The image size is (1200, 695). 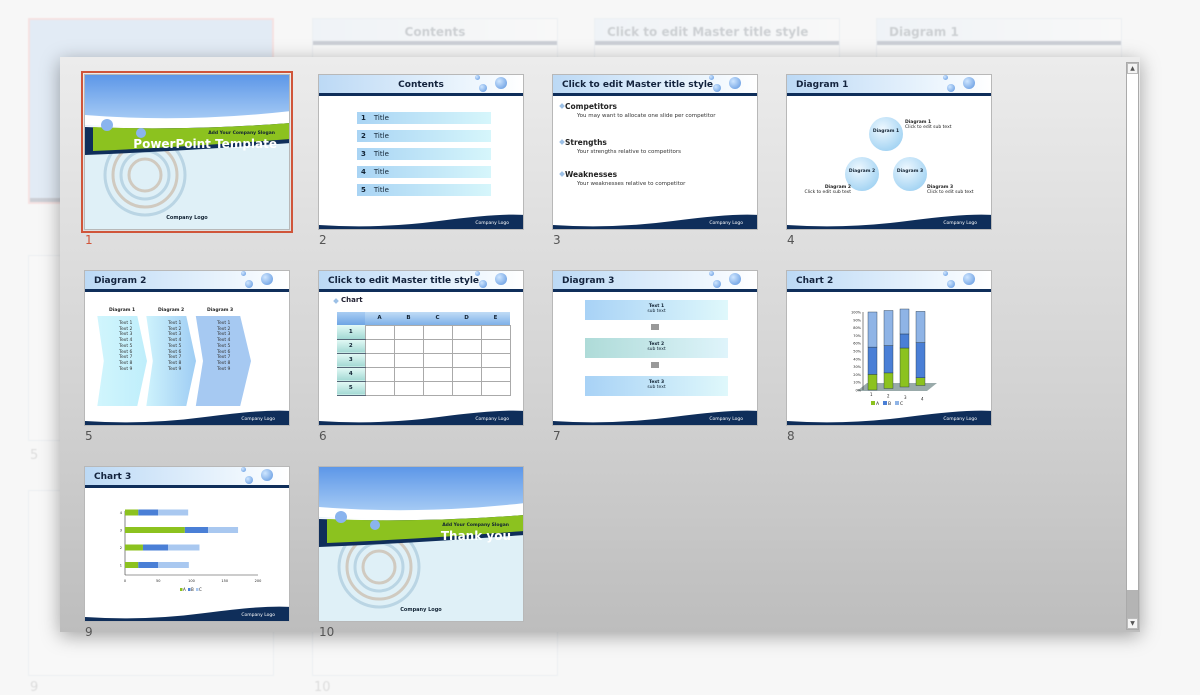 What do you see at coordinates (187, 119) in the screenshot?
I see `white-wave` at bounding box center [187, 119].